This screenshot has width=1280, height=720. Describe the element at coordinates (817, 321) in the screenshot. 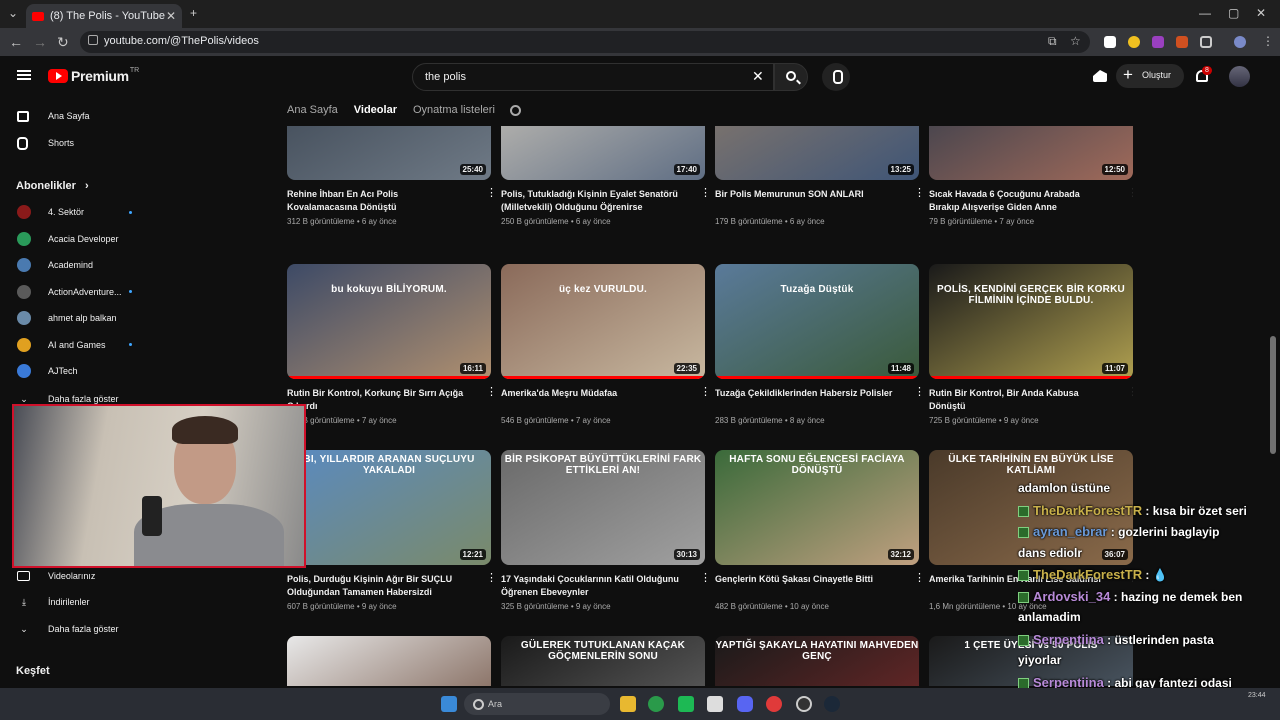

I see `video-thumbnail: Tuzağa Düştük 11:48` at that location.